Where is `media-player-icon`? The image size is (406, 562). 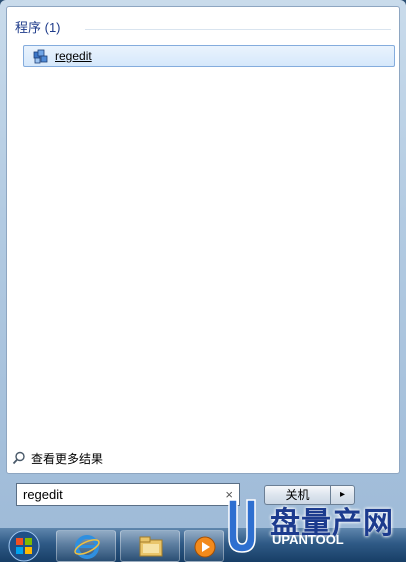
media-player-icon is located at coordinates (205, 547).